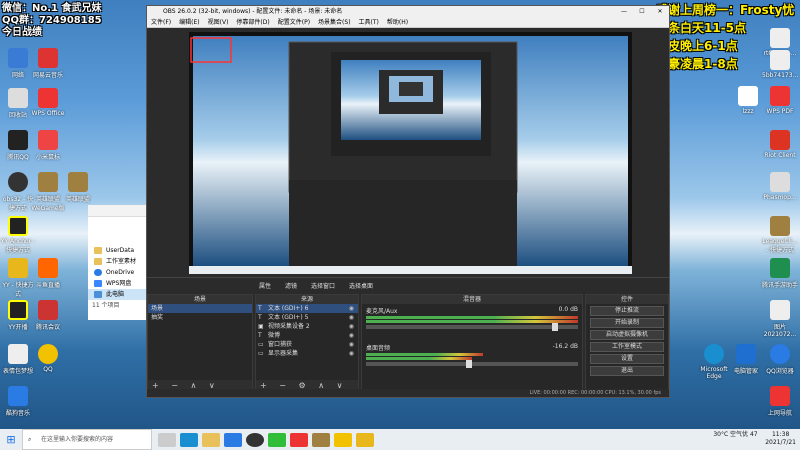  What do you see at coordinates (48, 310) in the screenshot?
I see `meeting-icon` at bounding box center [48, 310].